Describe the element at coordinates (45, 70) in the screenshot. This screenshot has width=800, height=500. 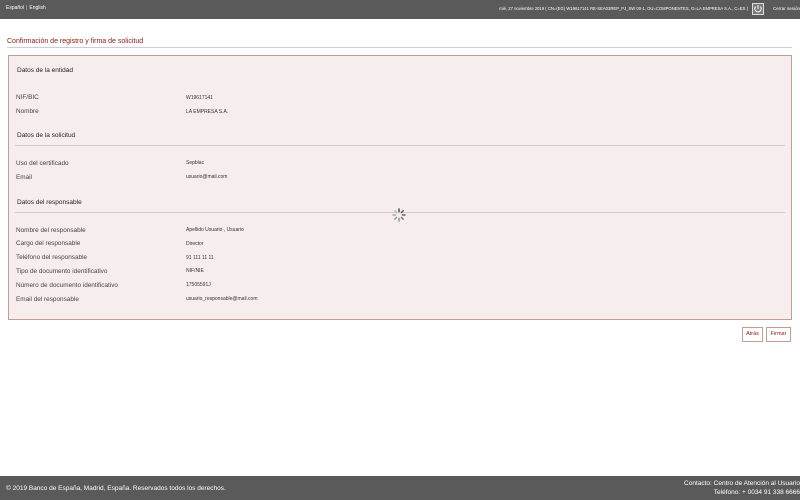
I see `section-title-entity: Datos de la entidad` at that location.